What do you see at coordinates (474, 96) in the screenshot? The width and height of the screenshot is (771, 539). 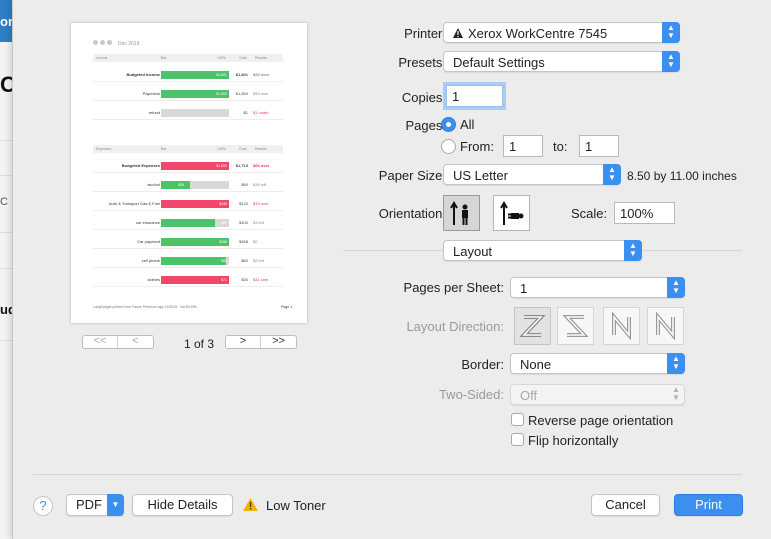 I see `copies-field: 1` at bounding box center [474, 96].